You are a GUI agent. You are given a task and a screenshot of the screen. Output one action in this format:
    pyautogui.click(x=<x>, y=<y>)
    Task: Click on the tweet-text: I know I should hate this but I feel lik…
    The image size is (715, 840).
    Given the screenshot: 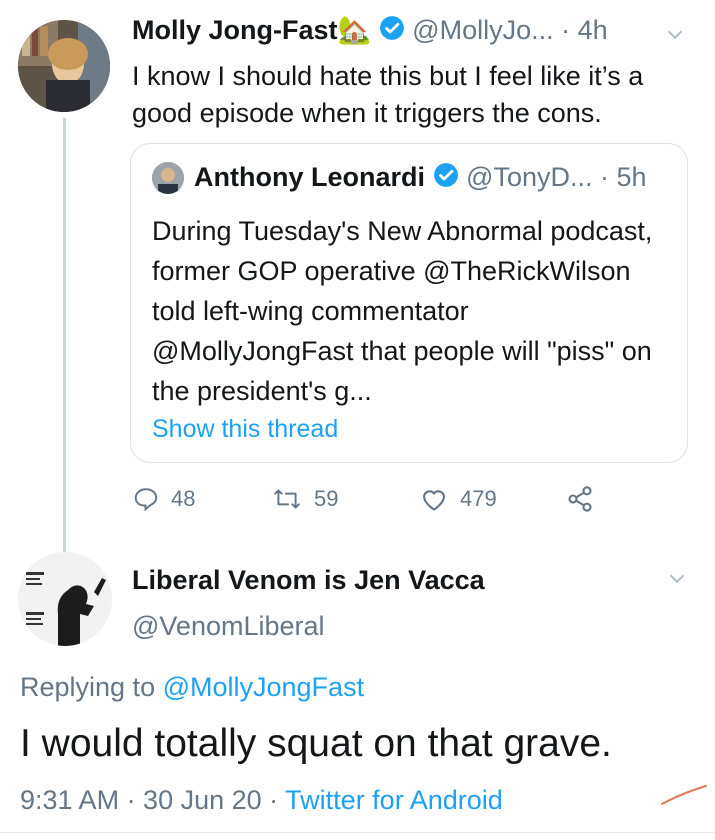 What is the action you would take?
    pyautogui.click(x=388, y=94)
    